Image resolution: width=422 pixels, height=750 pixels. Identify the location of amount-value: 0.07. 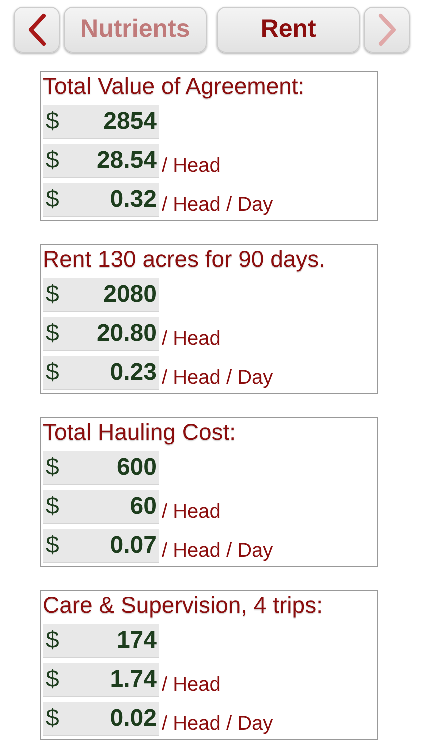
(133, 546).